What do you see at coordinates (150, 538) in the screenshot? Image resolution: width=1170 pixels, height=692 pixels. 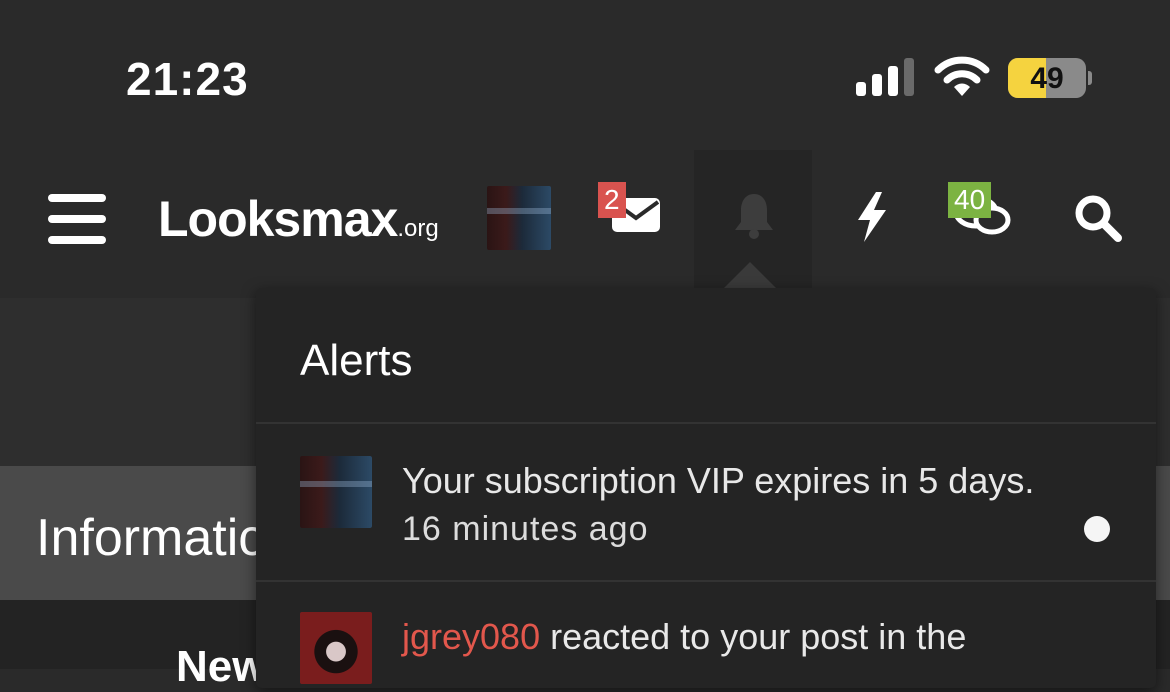 I see `section-heading: Informatic` at bounding box center [150, 538].